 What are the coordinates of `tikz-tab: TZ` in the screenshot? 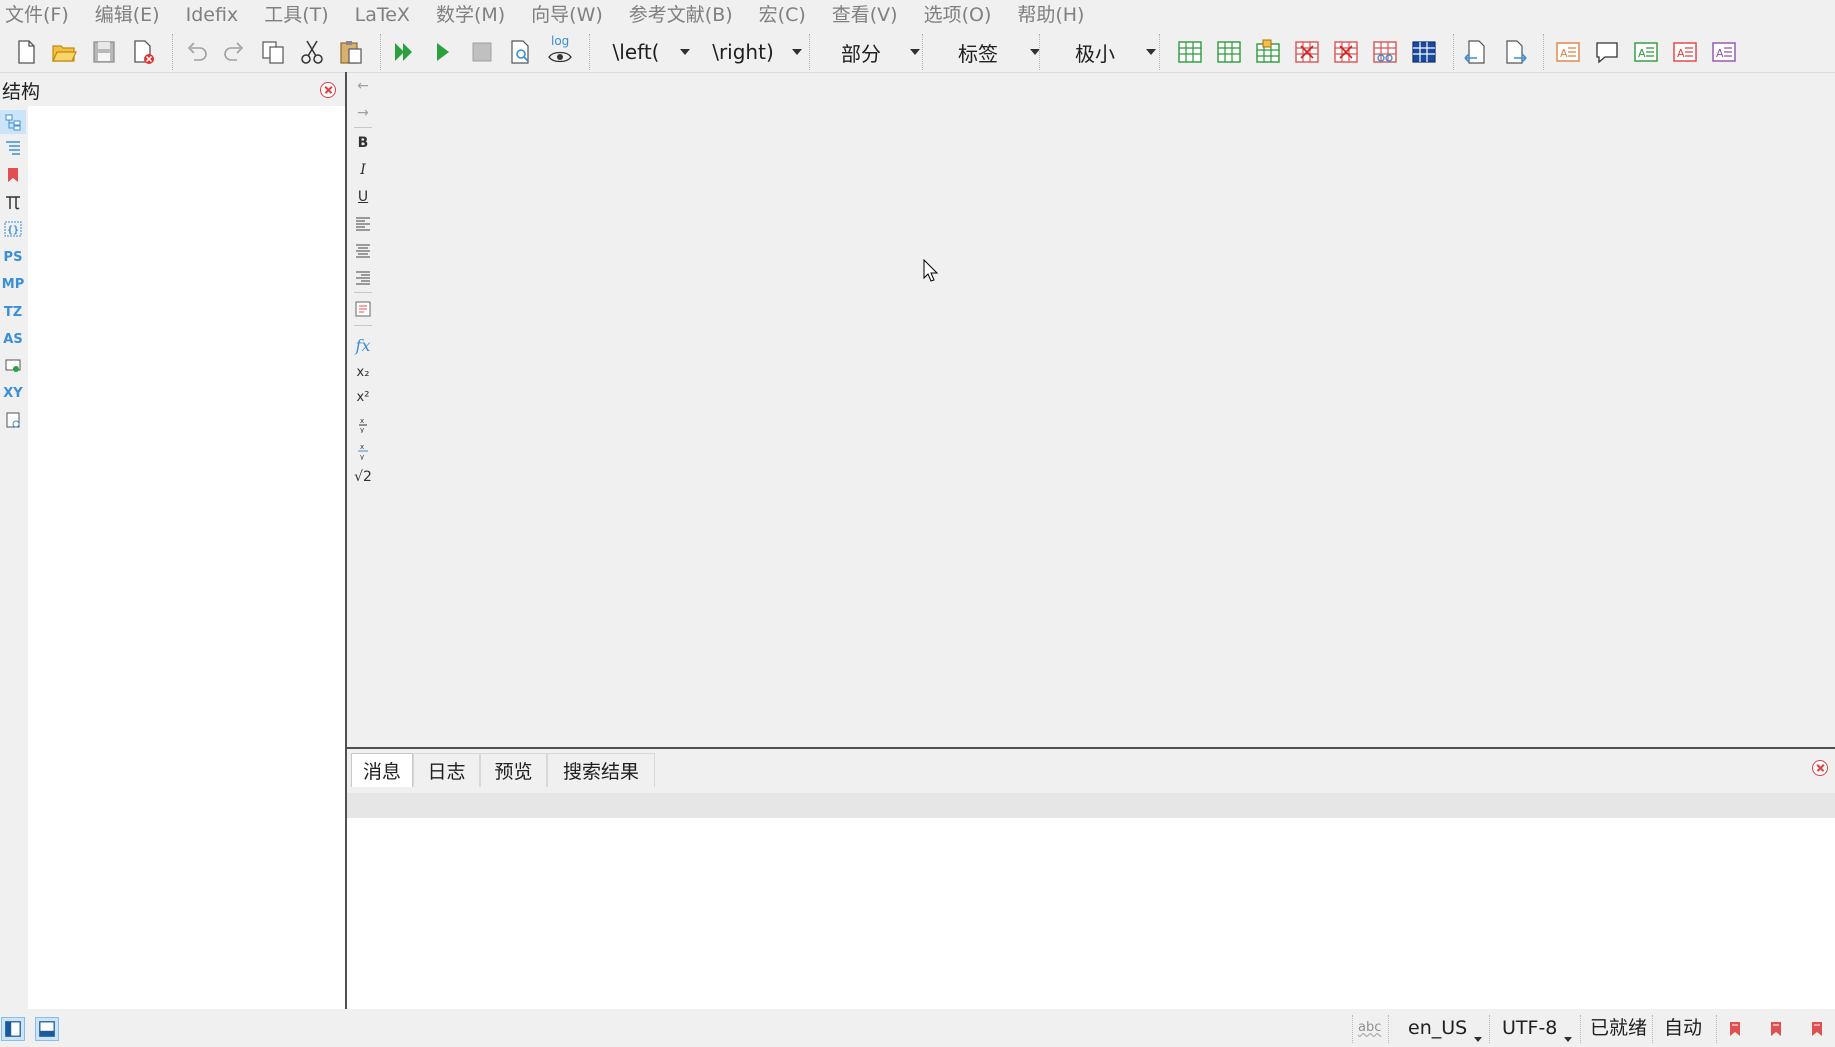 It's located at (13, 312).